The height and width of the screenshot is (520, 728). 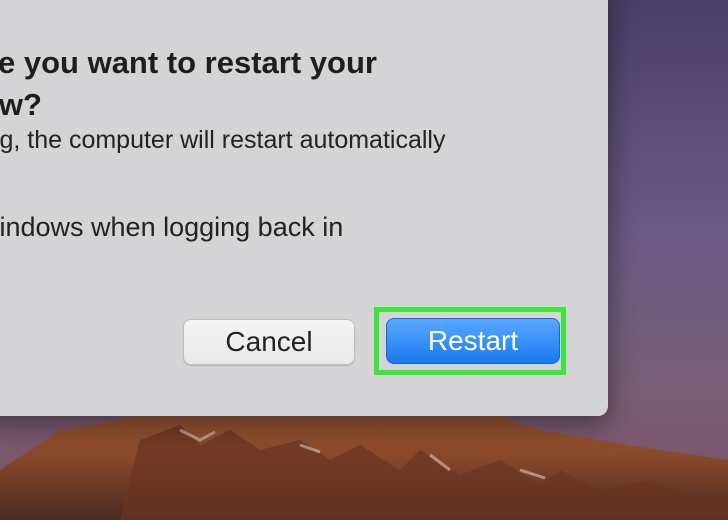 What do you see at coordinates (188, 62) in the screenshot?
I see `dialog-title-line-1: e you want to restart your` at bounding box center [188, 62].